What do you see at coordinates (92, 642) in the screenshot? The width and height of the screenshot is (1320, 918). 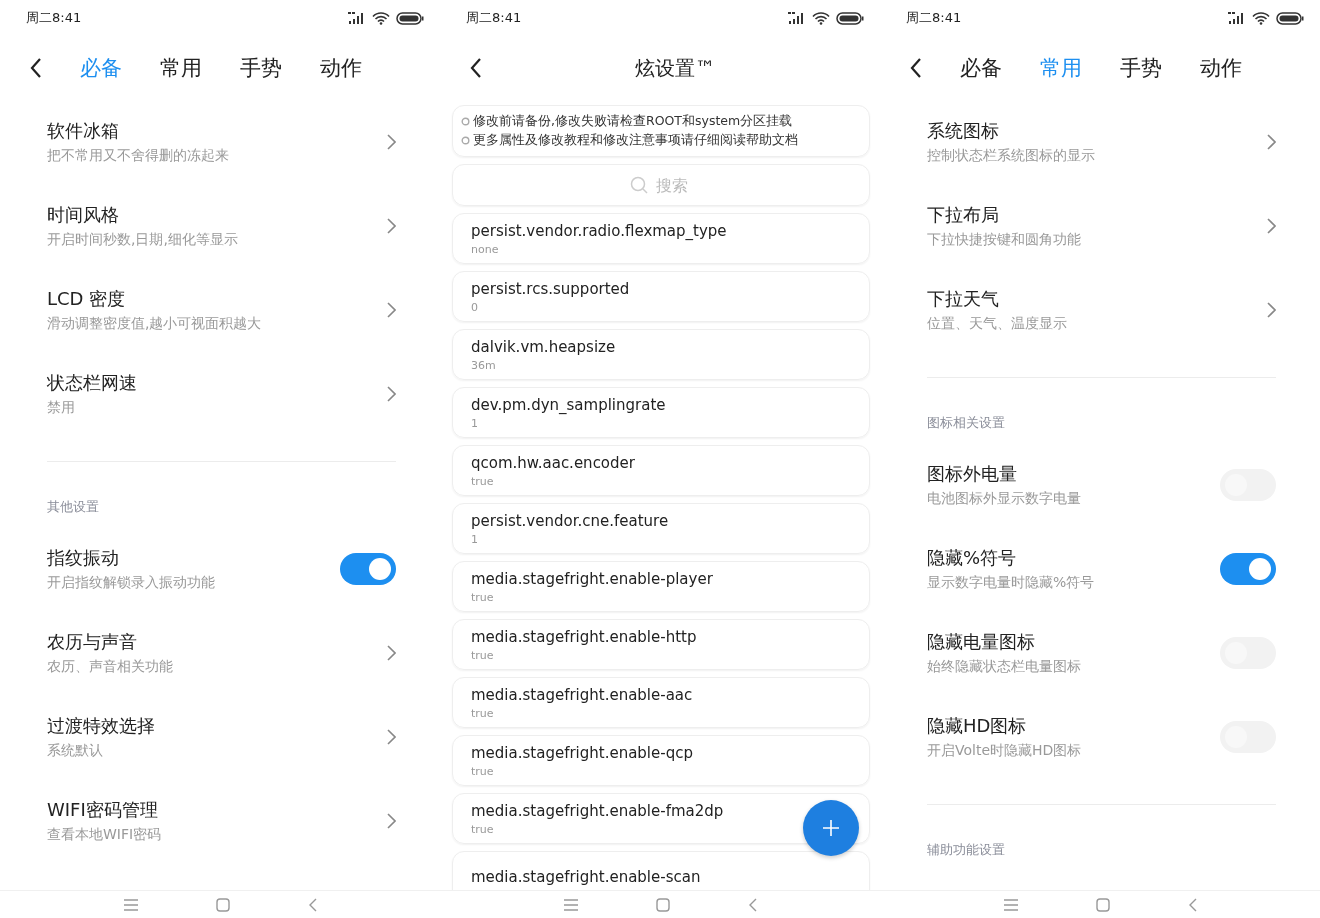 I see `setting-title: 农历与声音` at bounding box center [92, 642].